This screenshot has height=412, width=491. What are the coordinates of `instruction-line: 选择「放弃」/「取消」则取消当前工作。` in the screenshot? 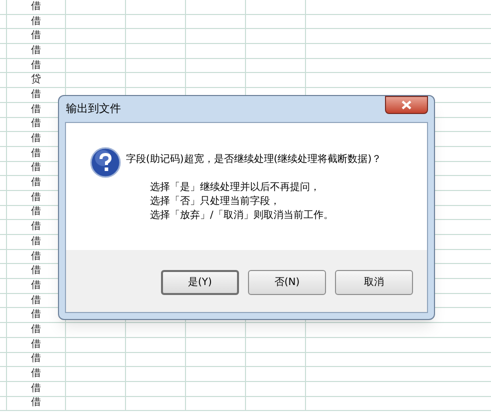 It's located at (242, 216).